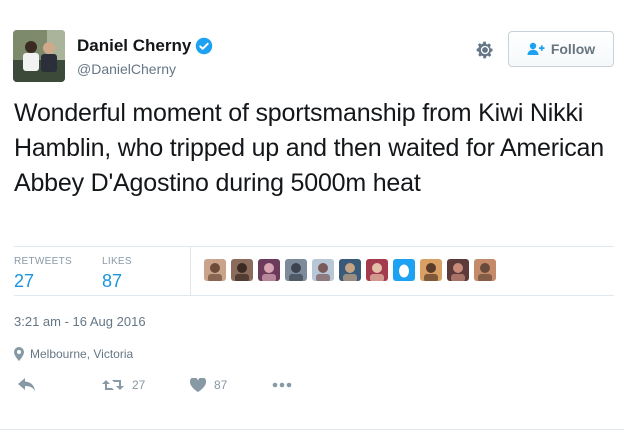 This screenshot has width=624, height=431. What do you see at coordinates (198, 385) in the screenshot?
I see `heart-icon` at bounding box center [198, 385].